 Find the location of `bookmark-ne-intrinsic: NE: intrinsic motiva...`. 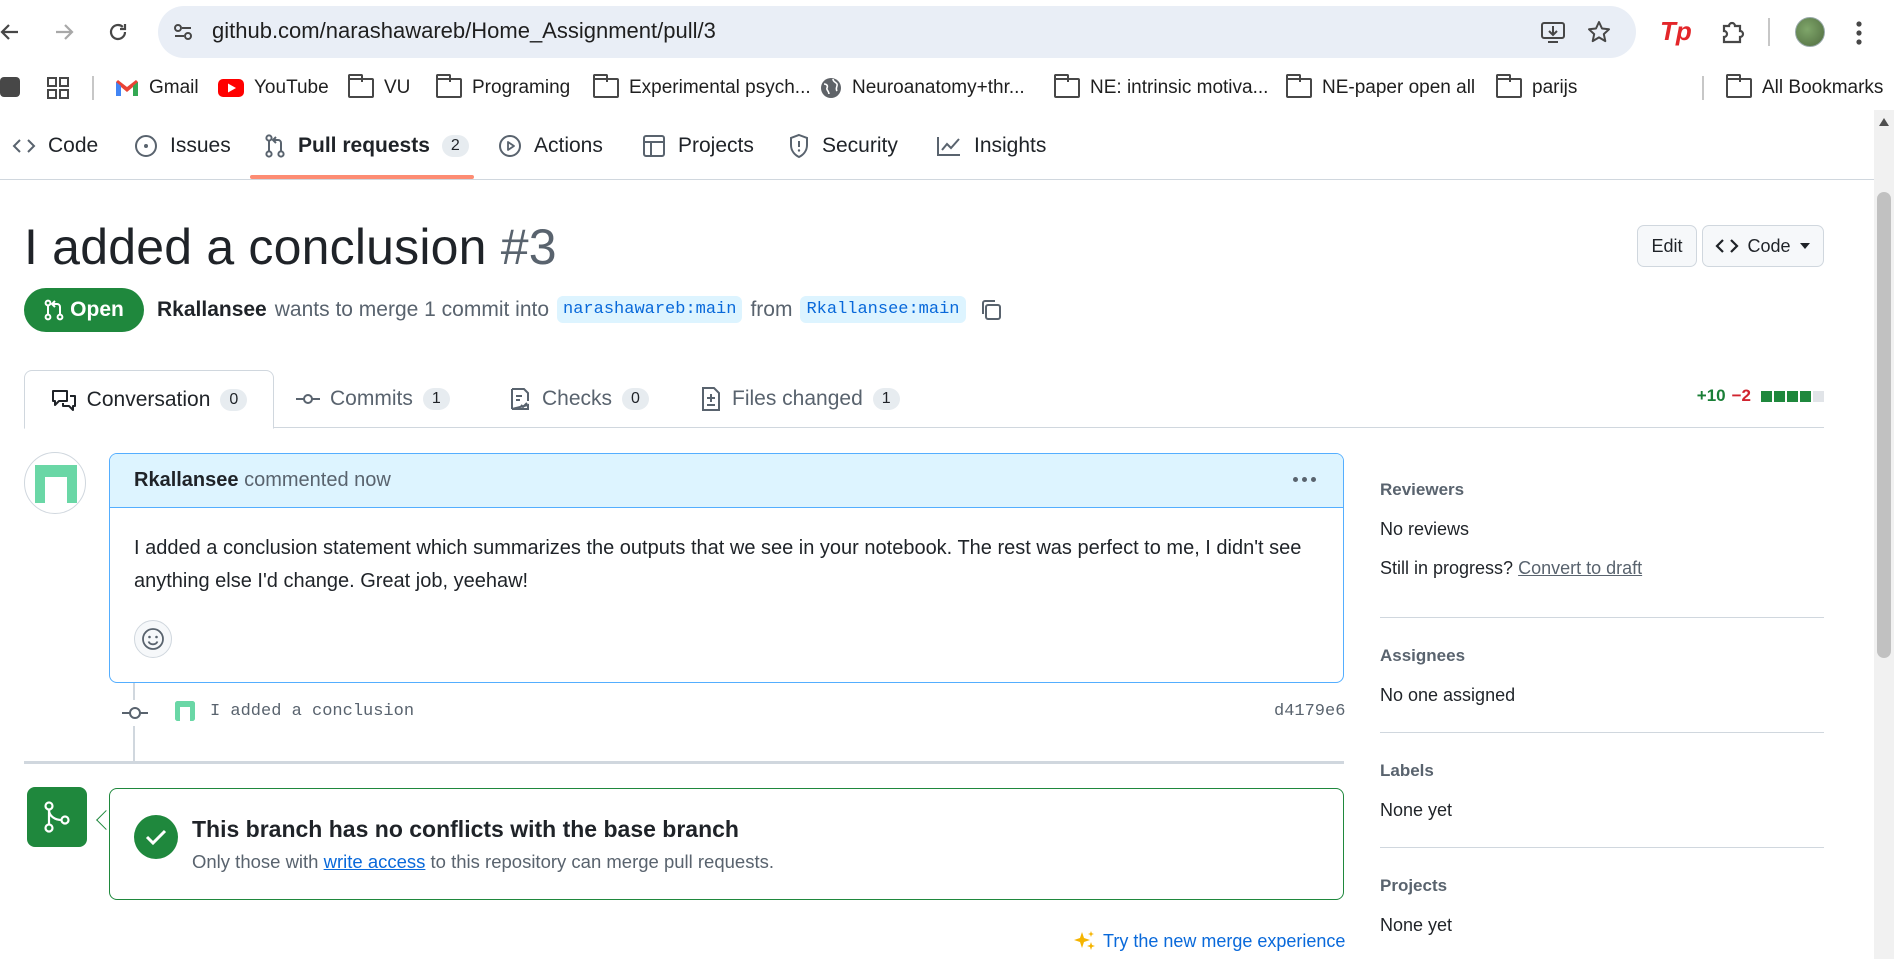

bookmark-ne-intrinsic: NE: intrinsic motiva... is located at coordinates (1161, 88).